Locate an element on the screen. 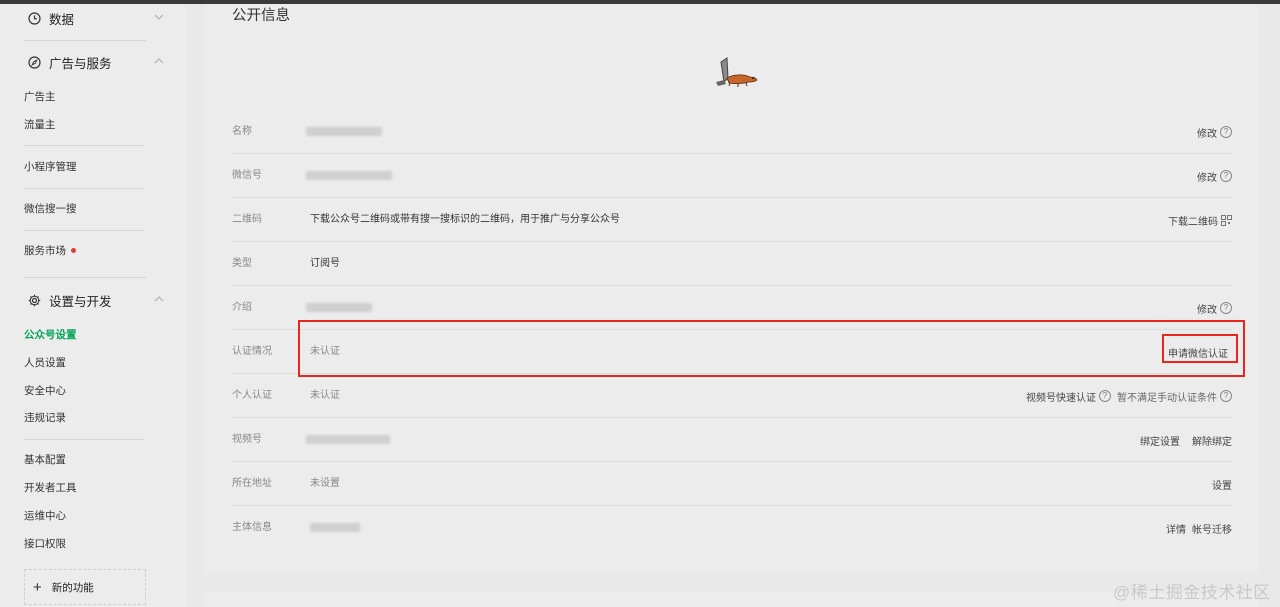  row-label: 视频号 is located at coordinates (247, 439).